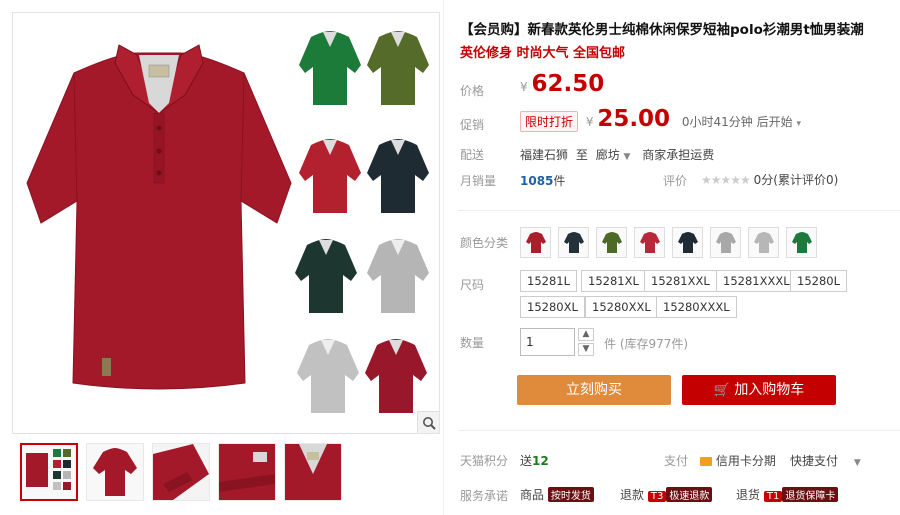 This screenshot has height=515, width=900. I want to click on sales-row: 1085件, so click(542, 180).